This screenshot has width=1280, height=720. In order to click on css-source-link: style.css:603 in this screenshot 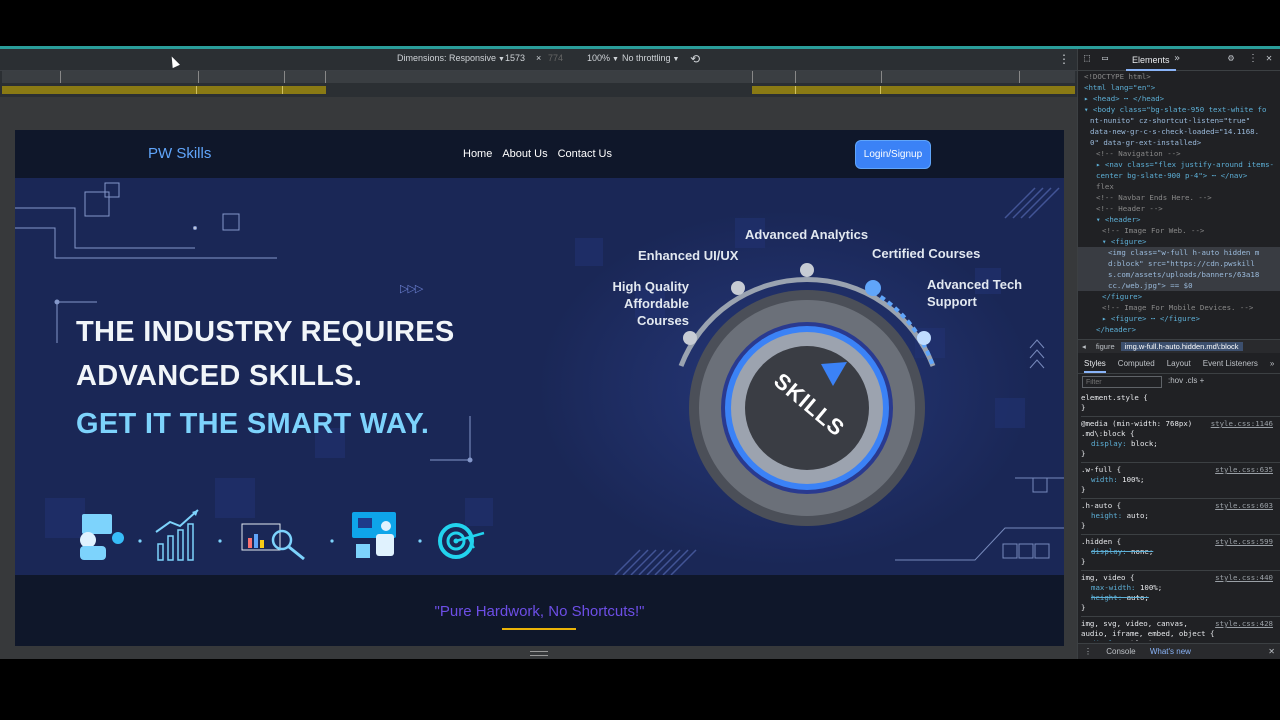, I will do `click(1244, 505)`.